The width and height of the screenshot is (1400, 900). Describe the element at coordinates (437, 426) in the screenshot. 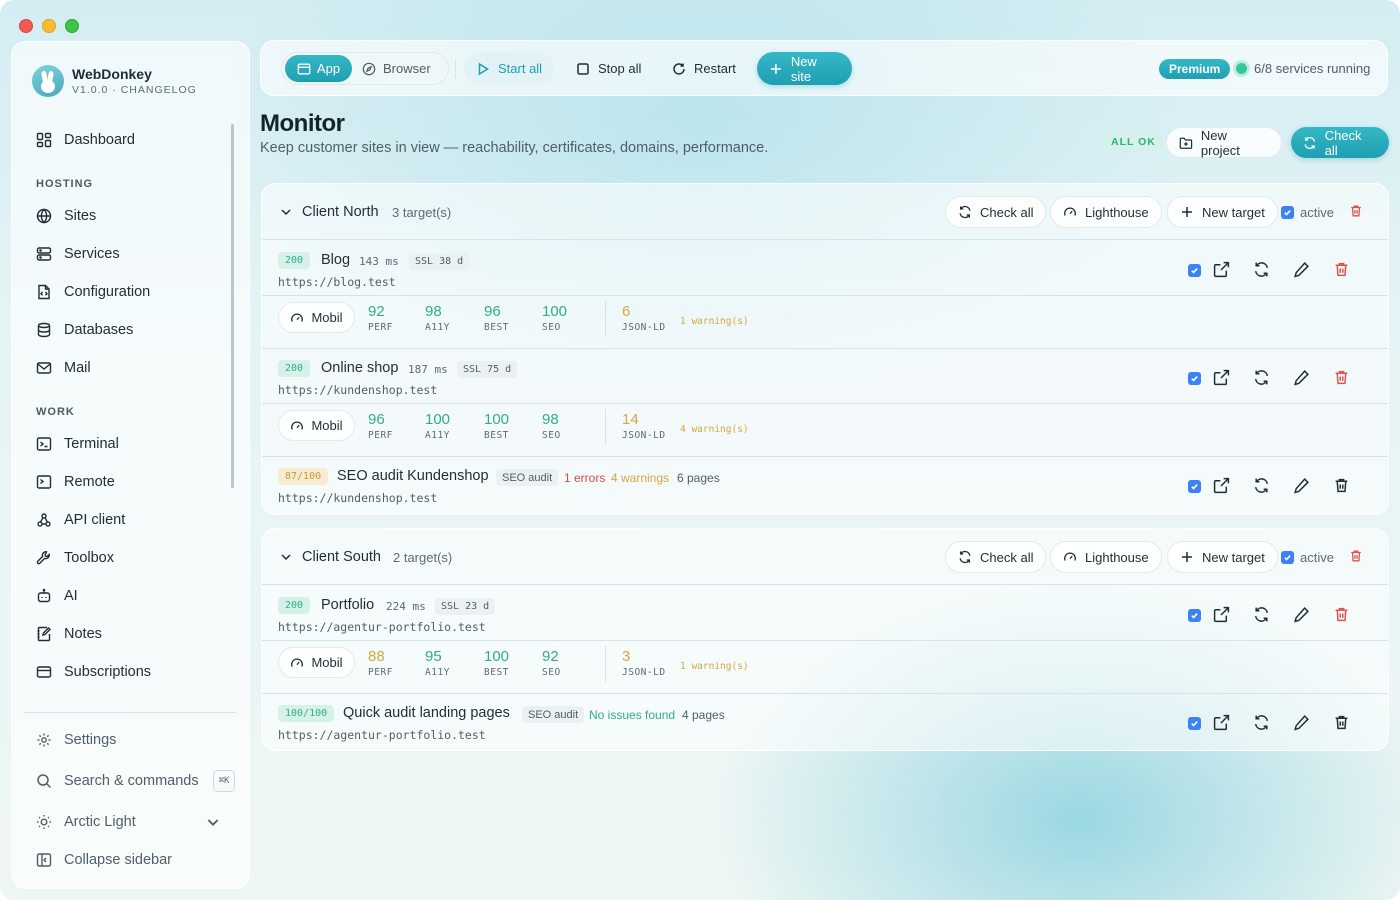

I see `score-a11y: 100 A11Y` at that location.